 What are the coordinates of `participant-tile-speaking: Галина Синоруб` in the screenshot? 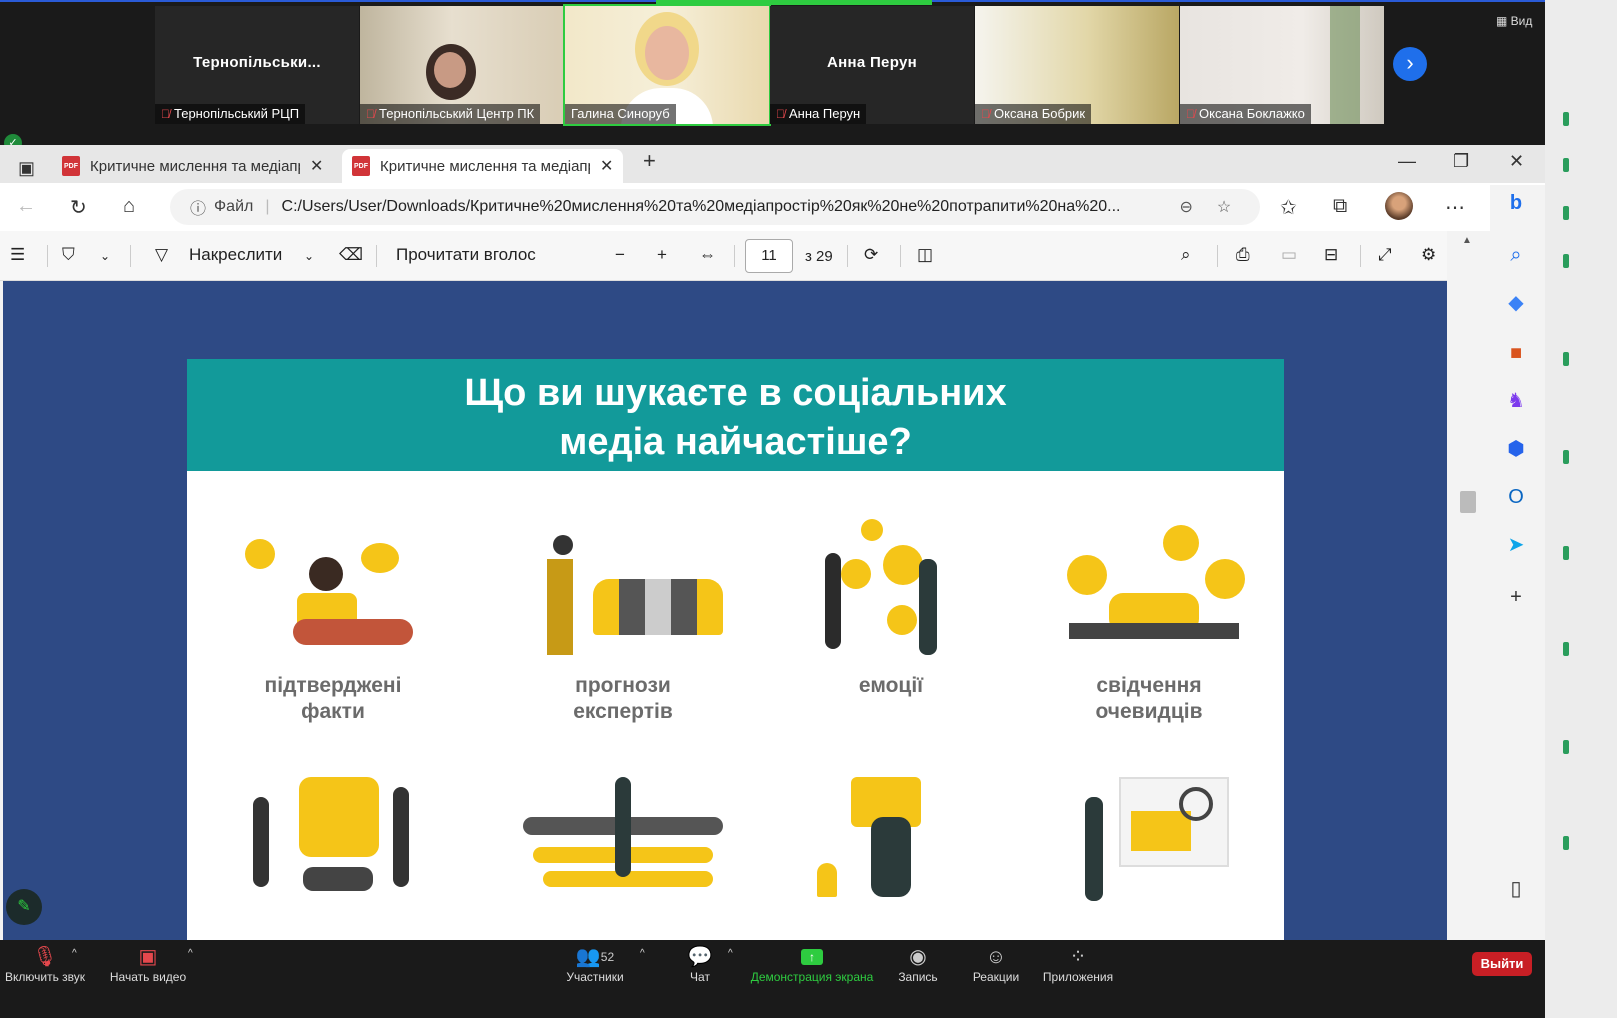 It's located at (667, 65).